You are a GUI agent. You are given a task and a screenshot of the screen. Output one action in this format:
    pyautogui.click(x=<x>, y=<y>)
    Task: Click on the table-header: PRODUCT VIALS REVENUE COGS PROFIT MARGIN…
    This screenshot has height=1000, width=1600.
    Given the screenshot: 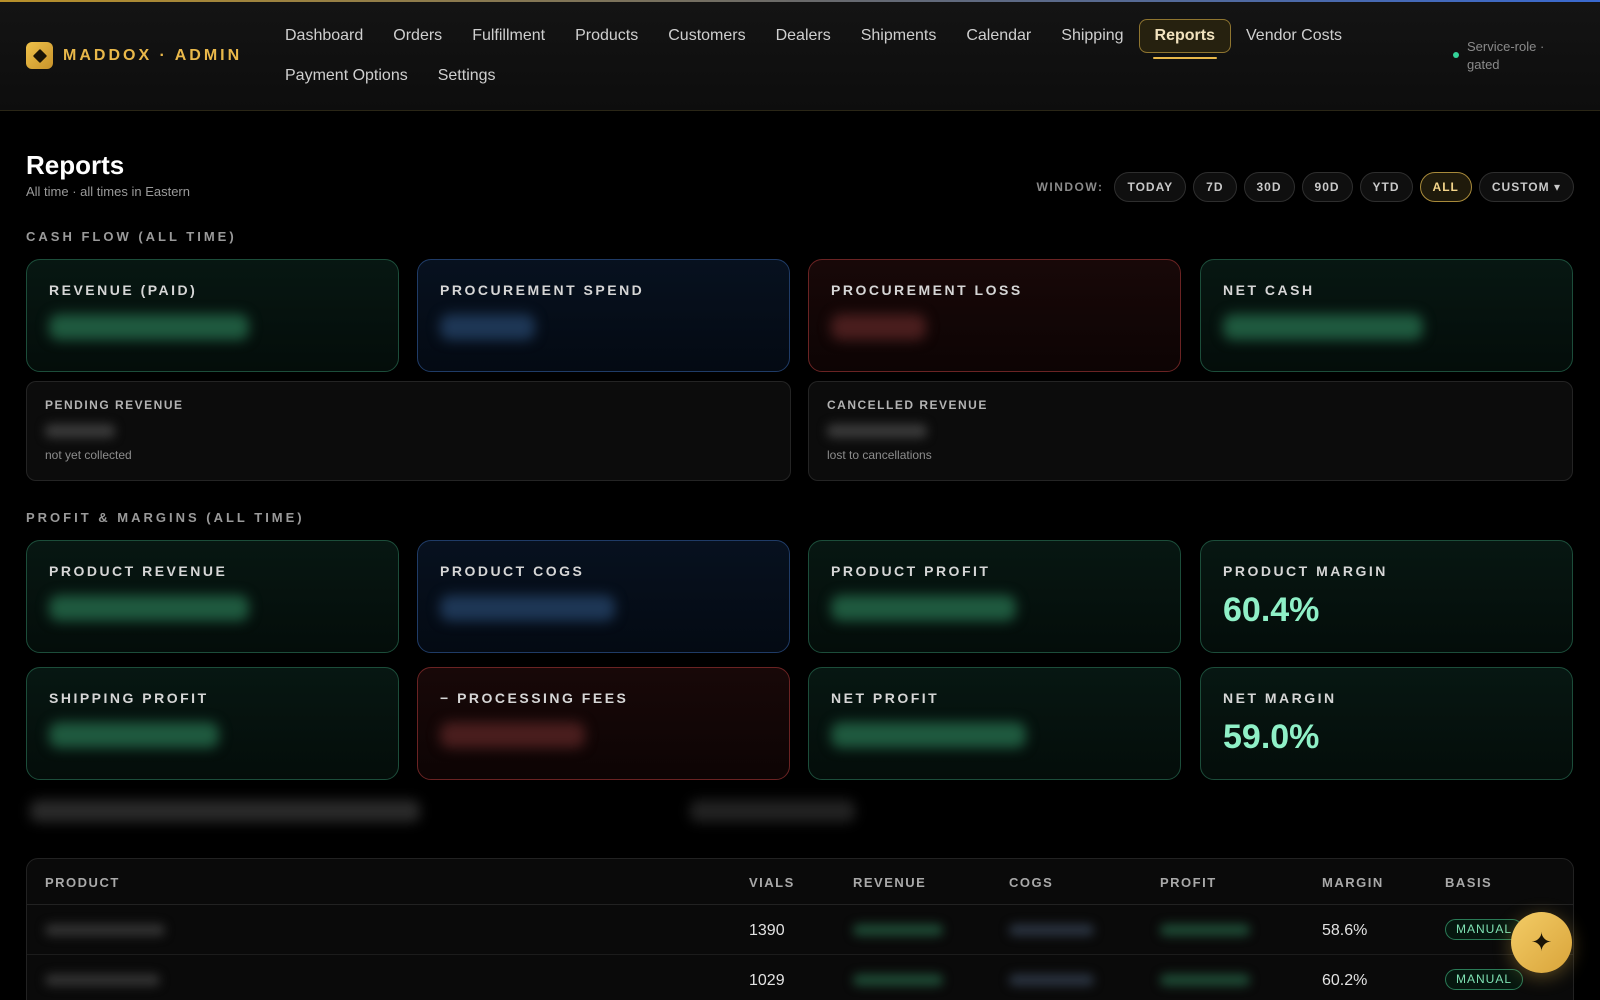 What is the action you would take?
    pyautogui.click(x=800, y=882)
    